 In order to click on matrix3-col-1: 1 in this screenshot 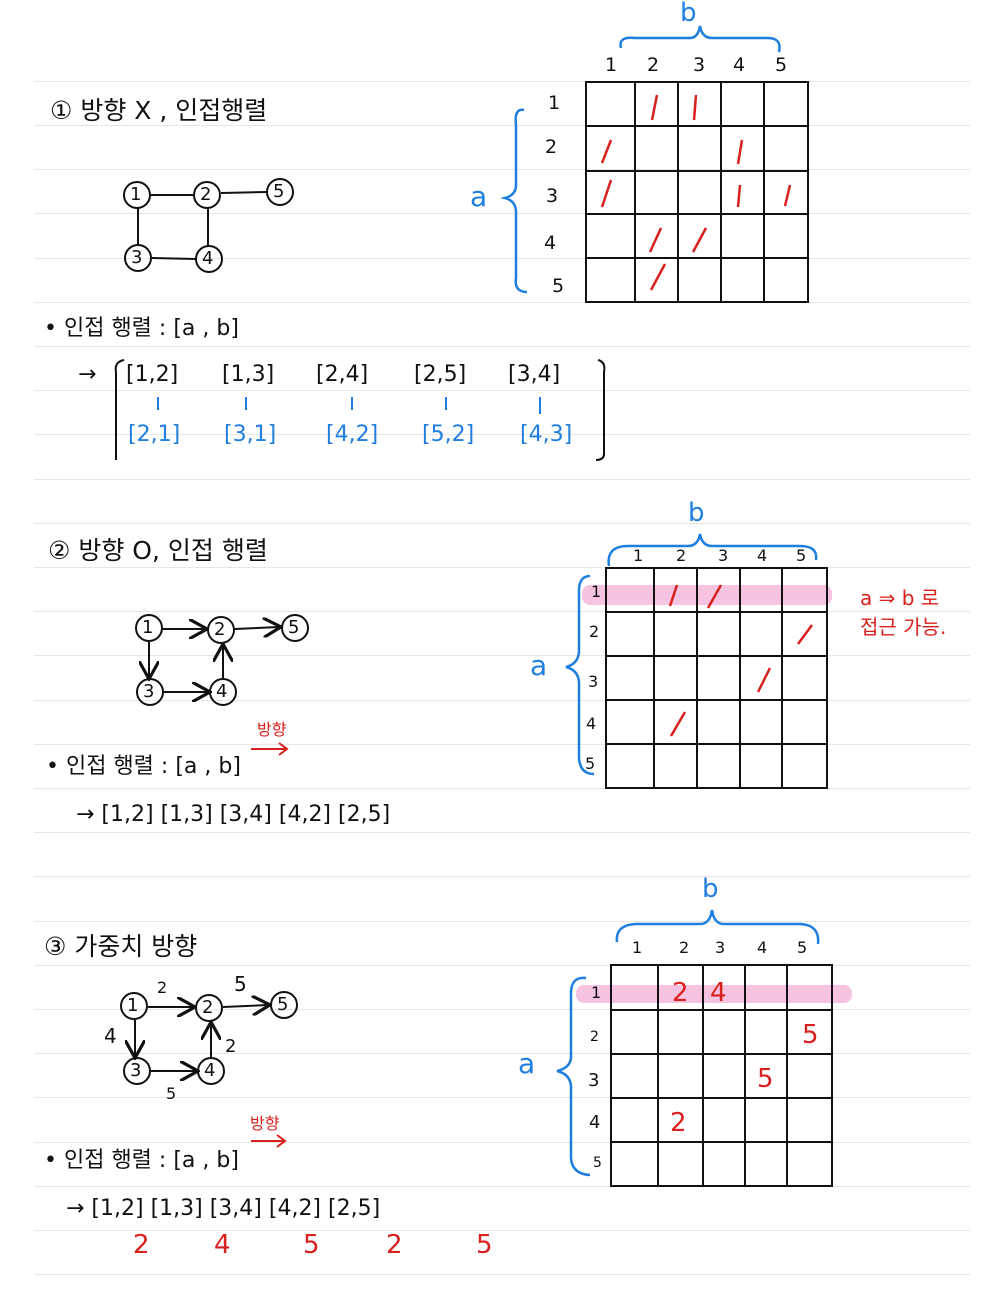, I will do `click(637, 947)`.